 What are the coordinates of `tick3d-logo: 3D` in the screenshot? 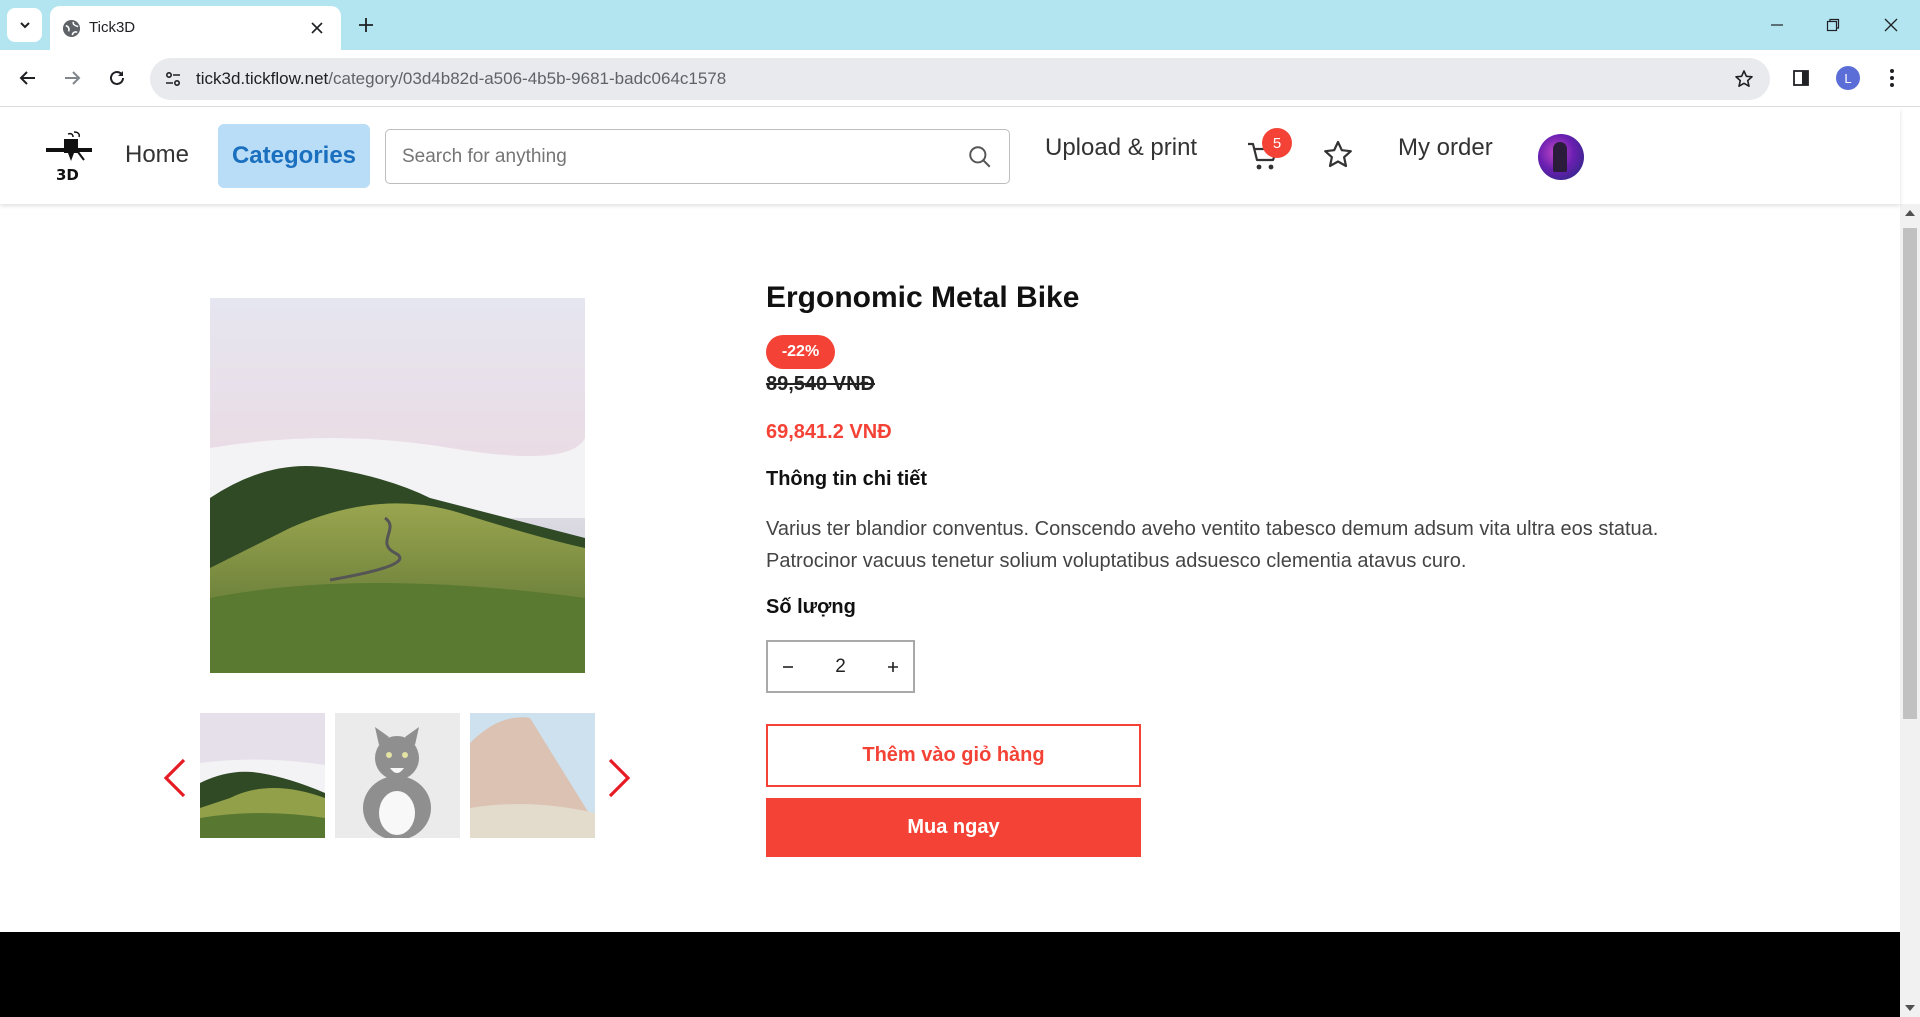 It's located at (69, 157).